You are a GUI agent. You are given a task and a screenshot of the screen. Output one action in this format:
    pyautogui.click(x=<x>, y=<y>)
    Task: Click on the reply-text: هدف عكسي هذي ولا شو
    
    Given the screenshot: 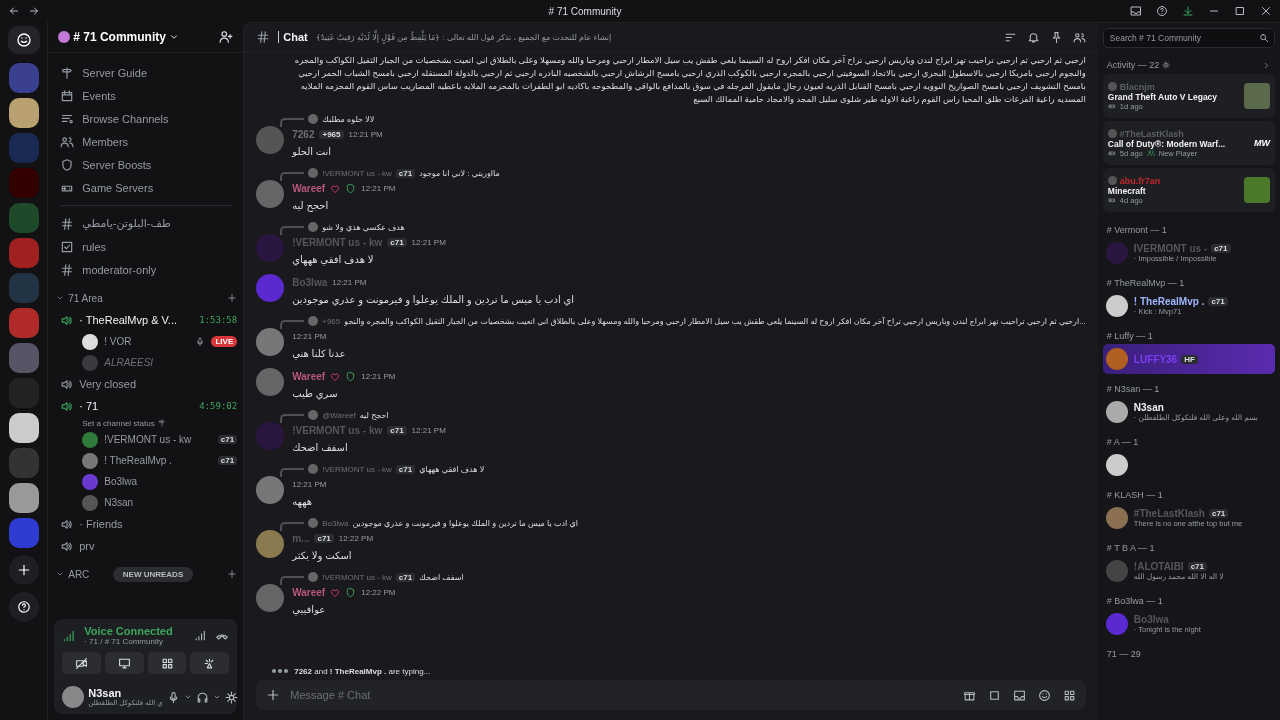 What is the action you would take?
    pyautogui.click(x=363, y=227)
    